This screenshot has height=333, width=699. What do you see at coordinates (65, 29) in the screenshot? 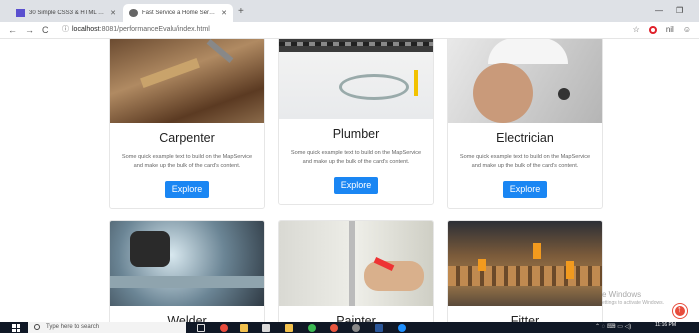
I see `info-icon: ⓘ` at bounding box center [65, 29].